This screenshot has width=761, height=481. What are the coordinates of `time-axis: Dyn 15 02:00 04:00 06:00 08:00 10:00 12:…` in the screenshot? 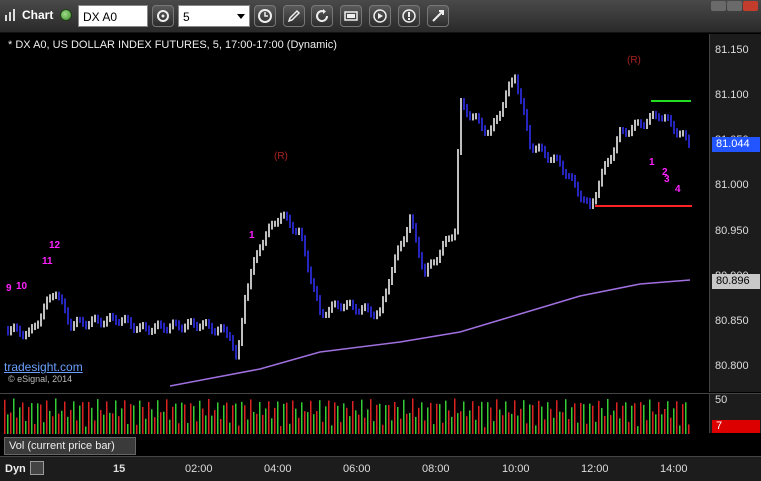 It's located at (380, 468).